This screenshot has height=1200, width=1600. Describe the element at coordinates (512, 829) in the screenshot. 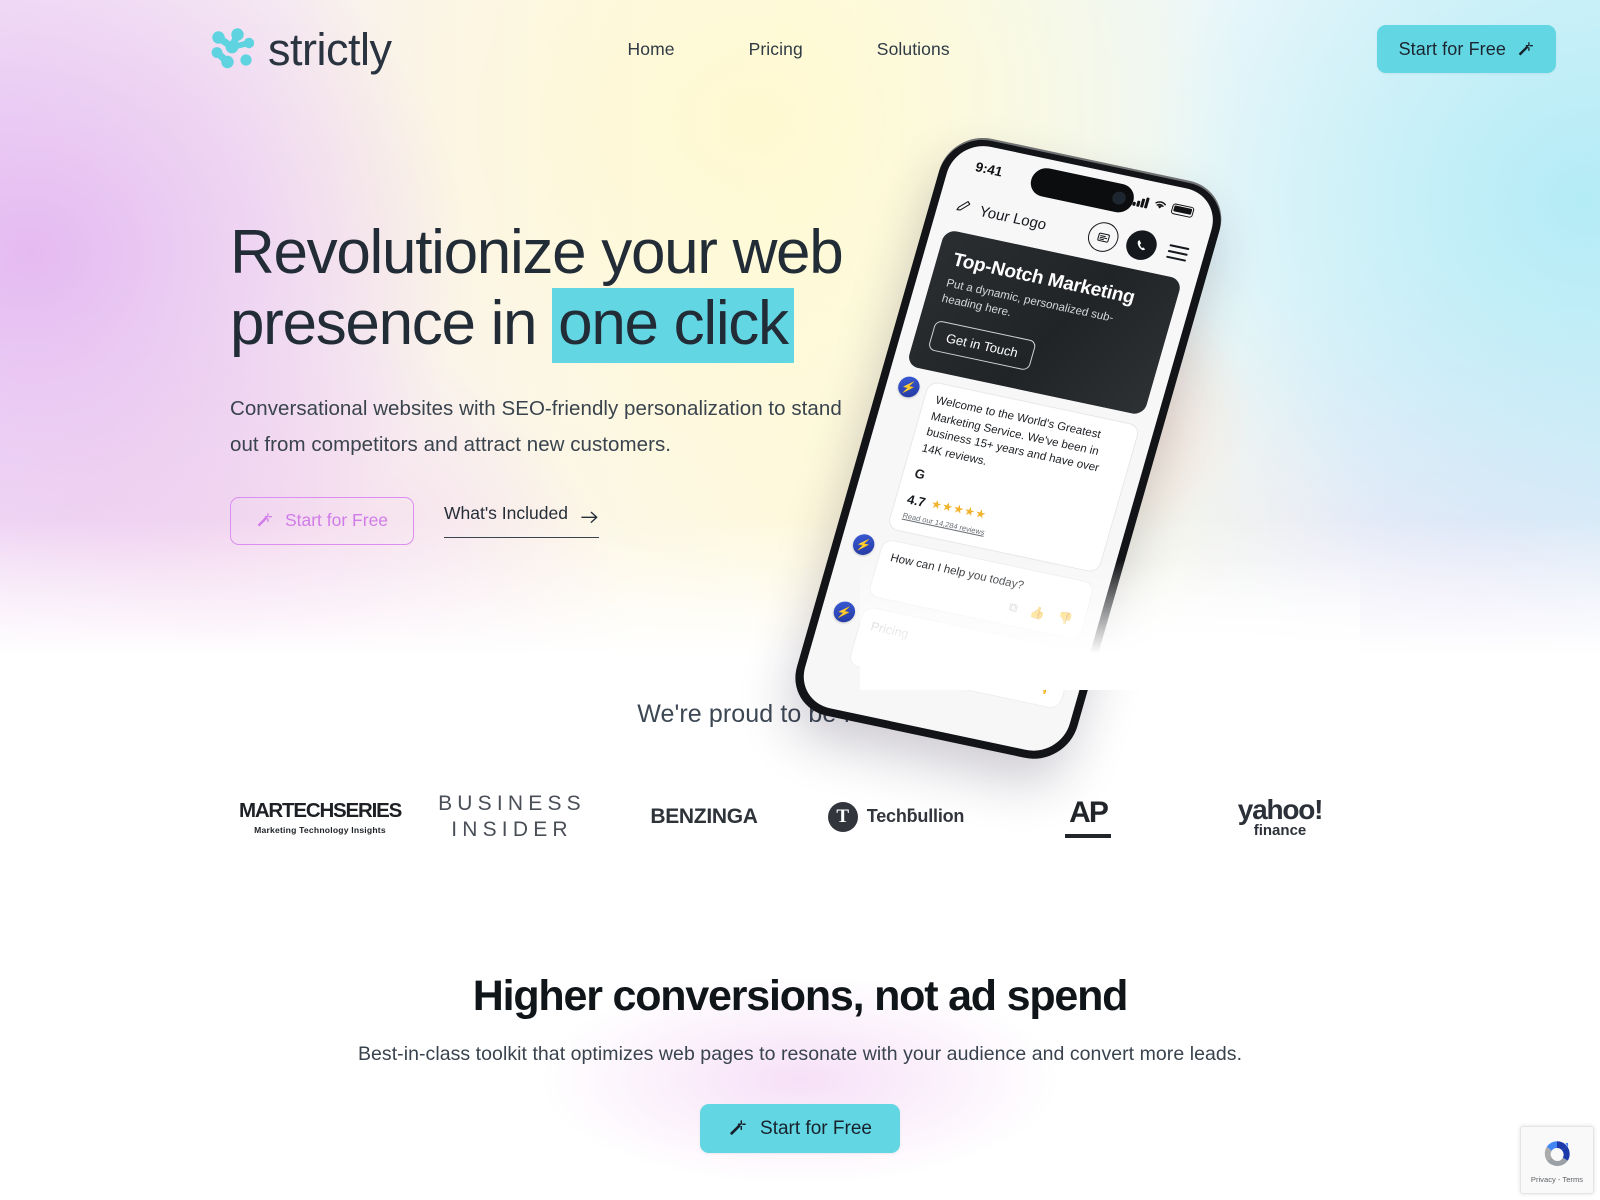

I see `business-insider-line2: INSIDER` at that location.